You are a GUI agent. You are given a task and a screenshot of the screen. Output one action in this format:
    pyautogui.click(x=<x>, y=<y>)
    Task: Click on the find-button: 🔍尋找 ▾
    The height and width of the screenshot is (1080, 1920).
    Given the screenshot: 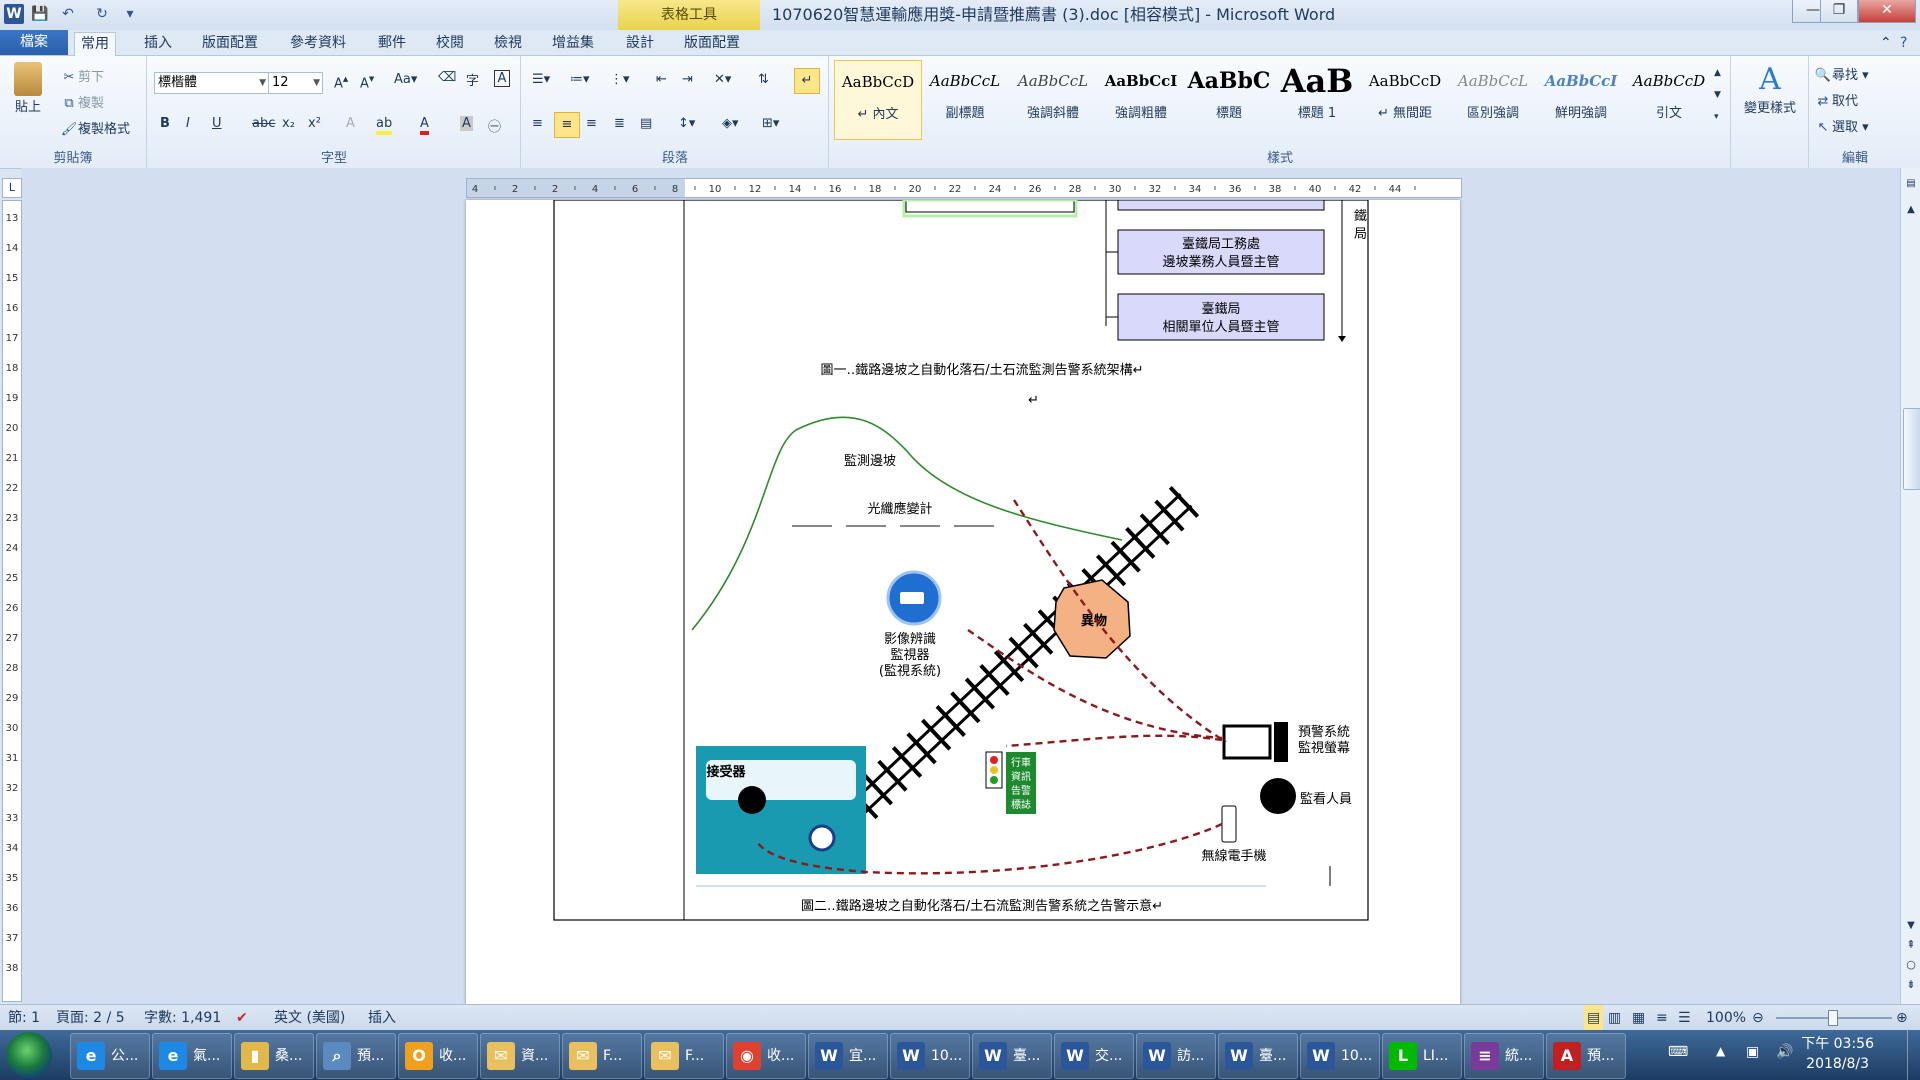 What is the action you would take?
    pyautogui.click(x=1841, y=74)
    